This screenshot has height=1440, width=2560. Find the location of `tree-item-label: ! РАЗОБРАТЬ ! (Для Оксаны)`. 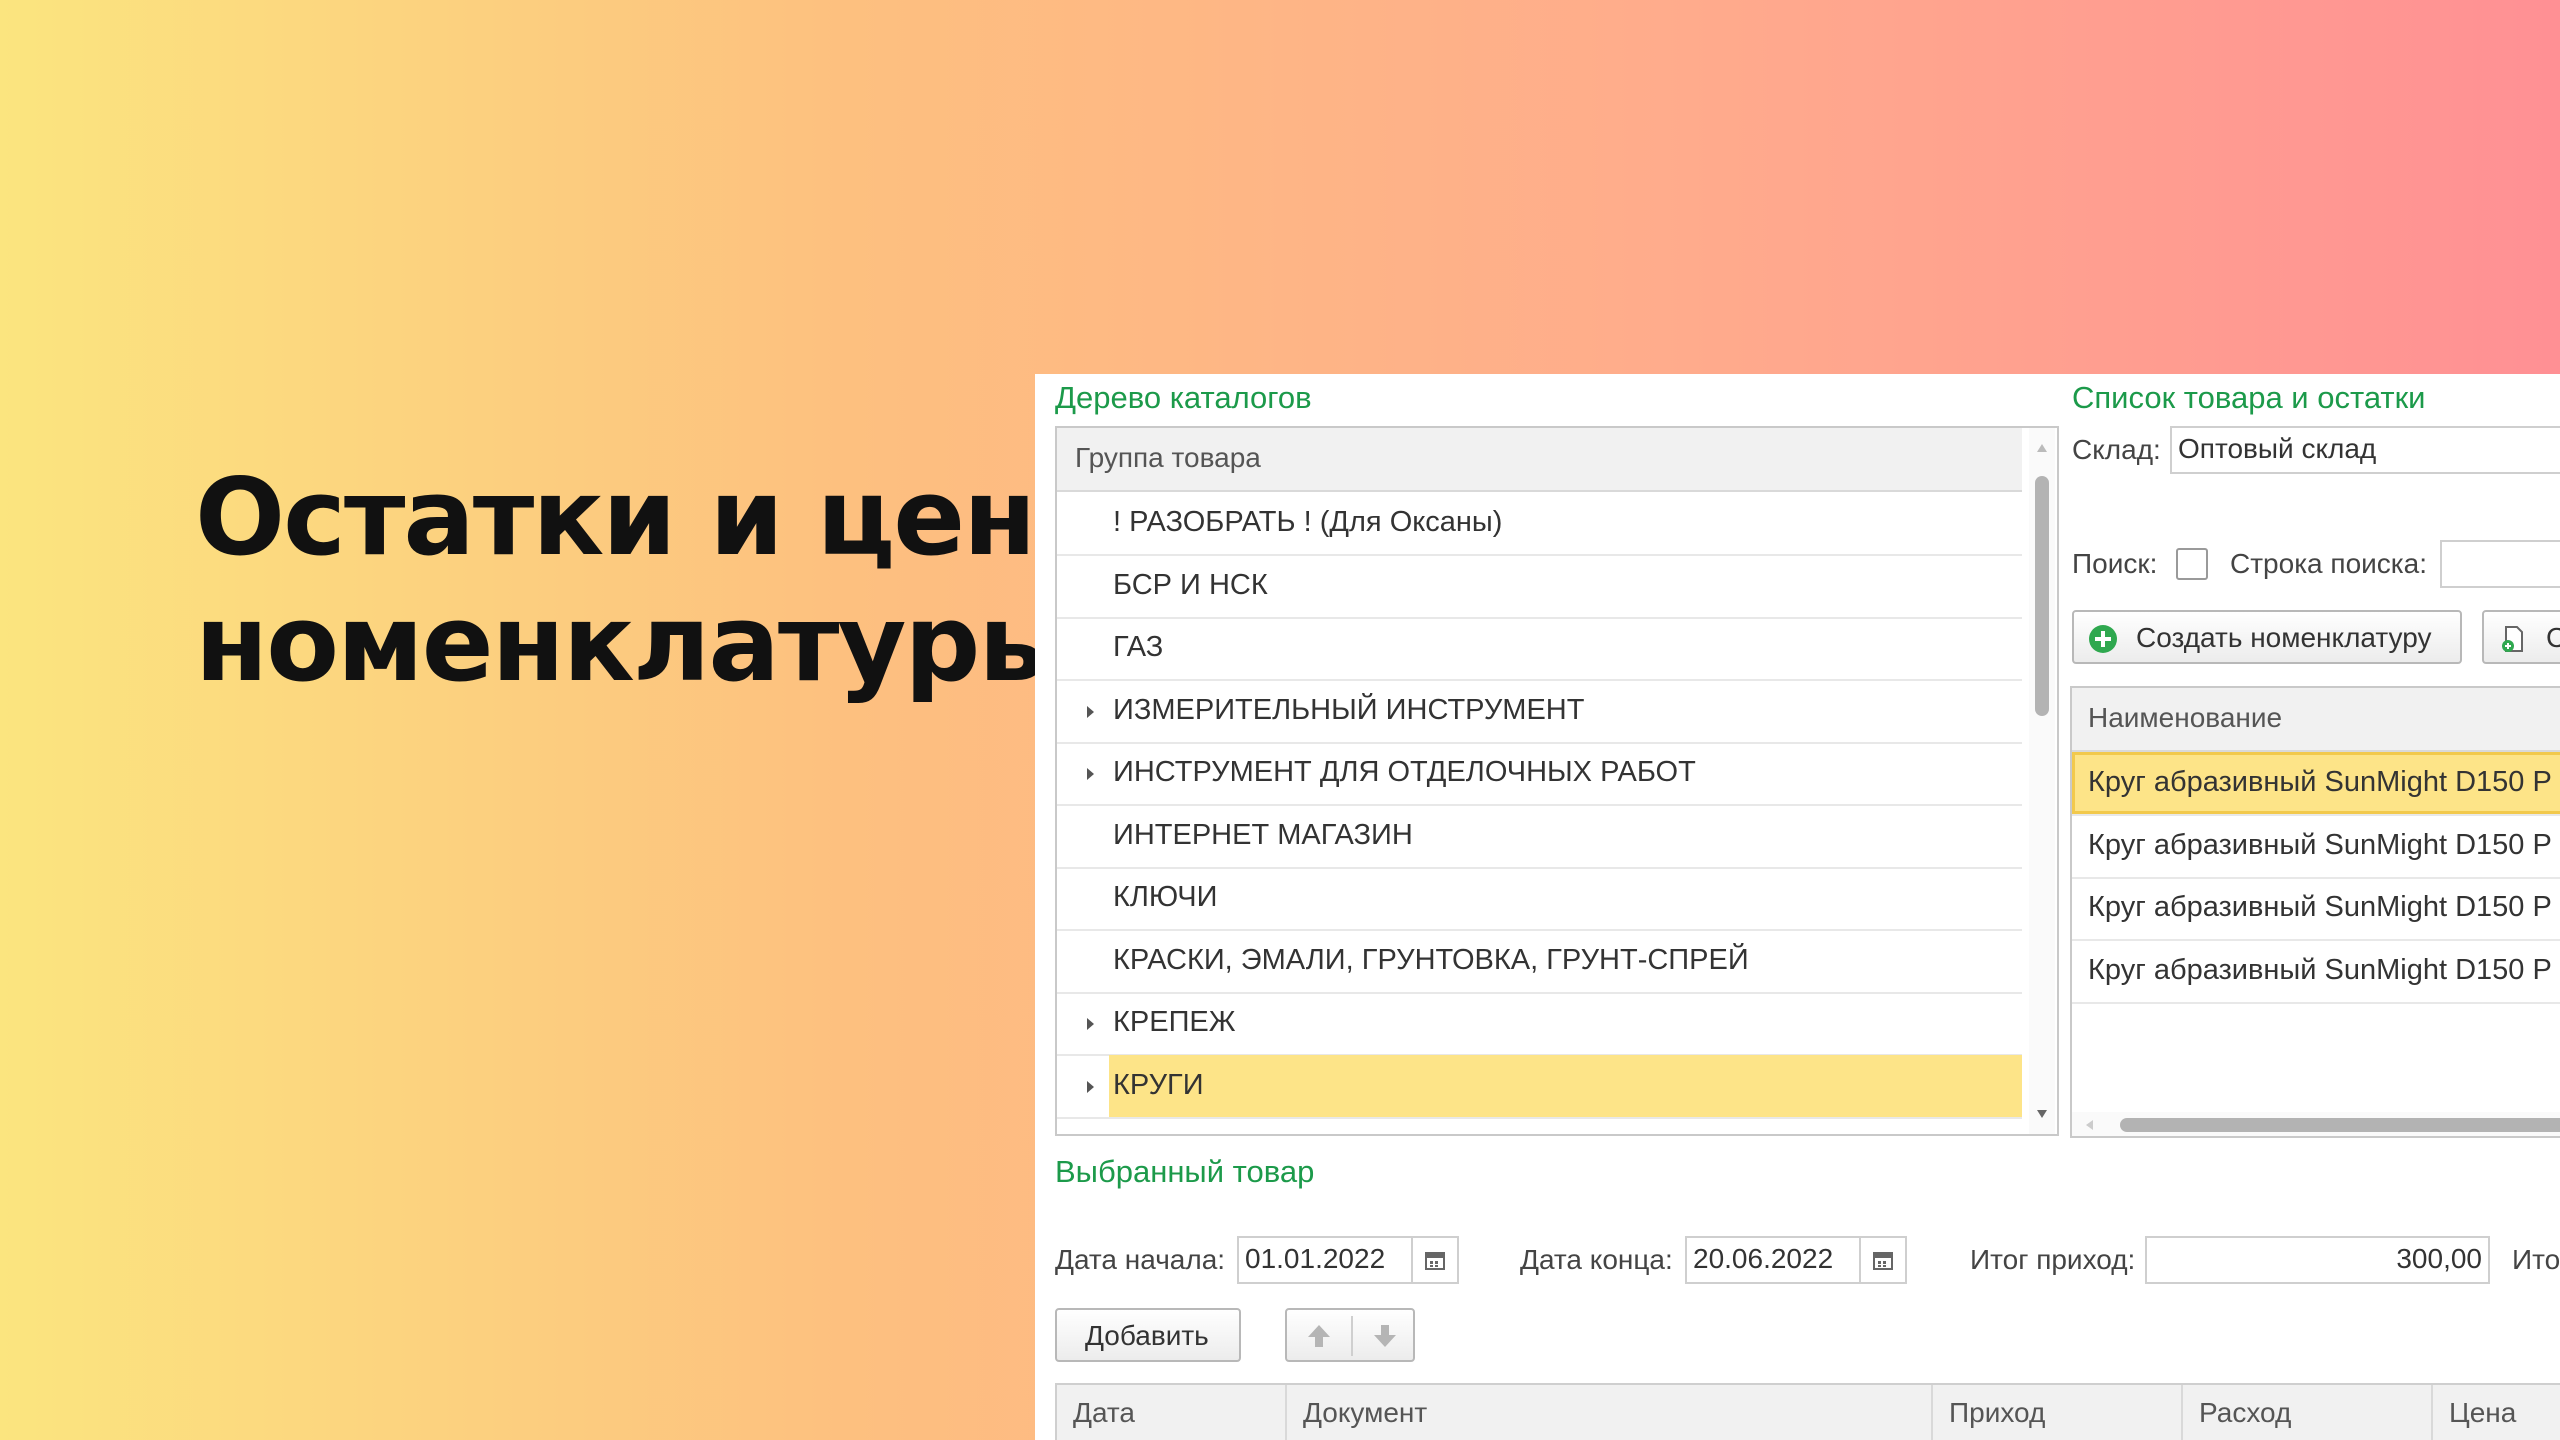

tree-item-label: ! РАЗОБРАТЬ ! (Для Оксаны) is located at coordinates (1308, 522).